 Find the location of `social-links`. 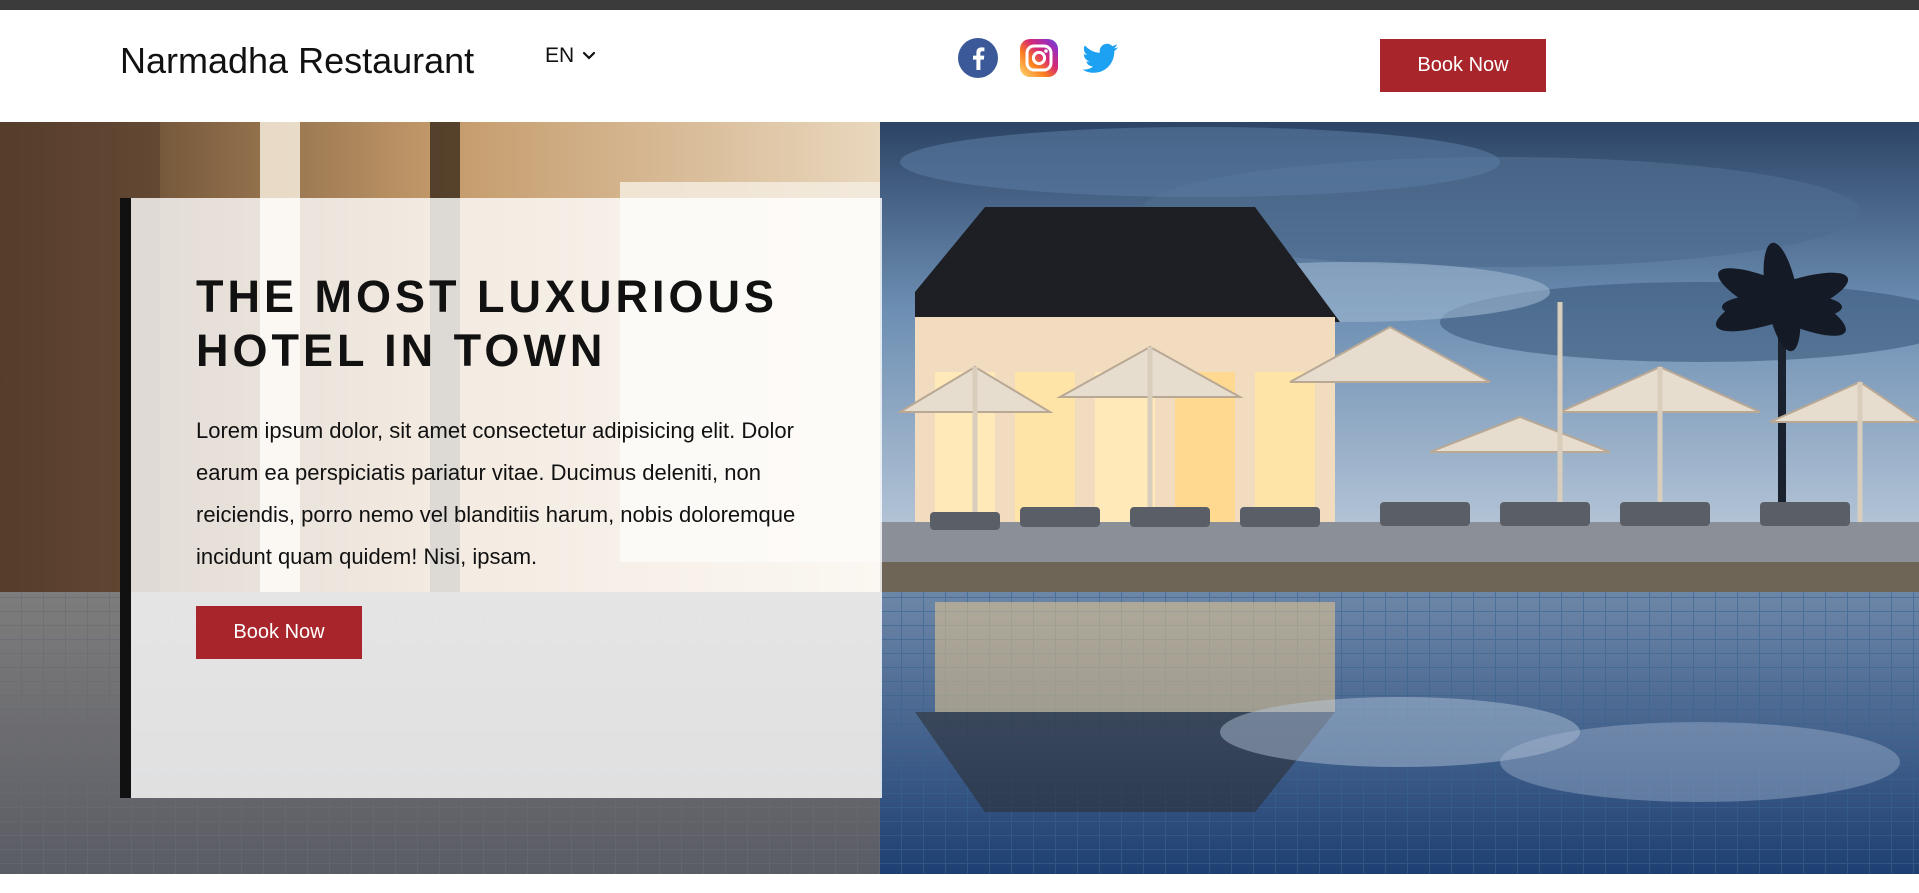

social-links is located at coordinates (1039, 58).